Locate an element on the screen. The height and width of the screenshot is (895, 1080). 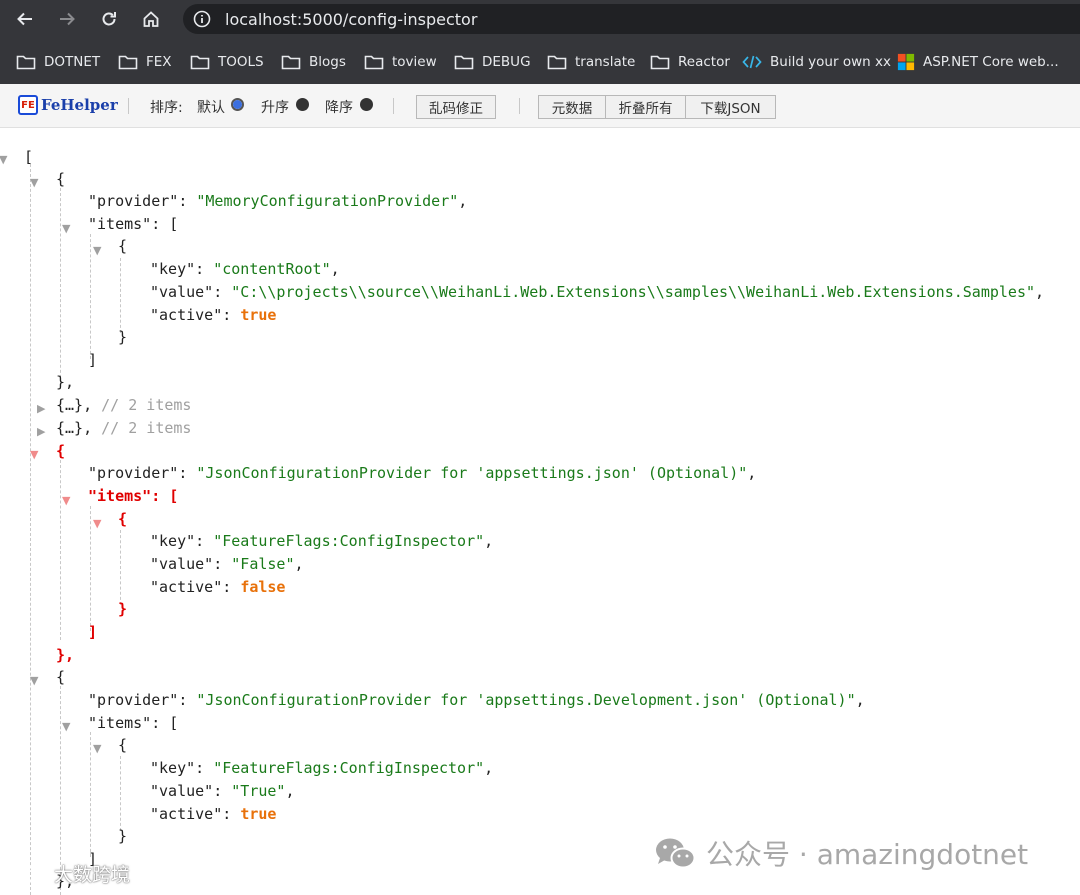
bookmark-label: DOTNET is located at coordinates (72, 62).